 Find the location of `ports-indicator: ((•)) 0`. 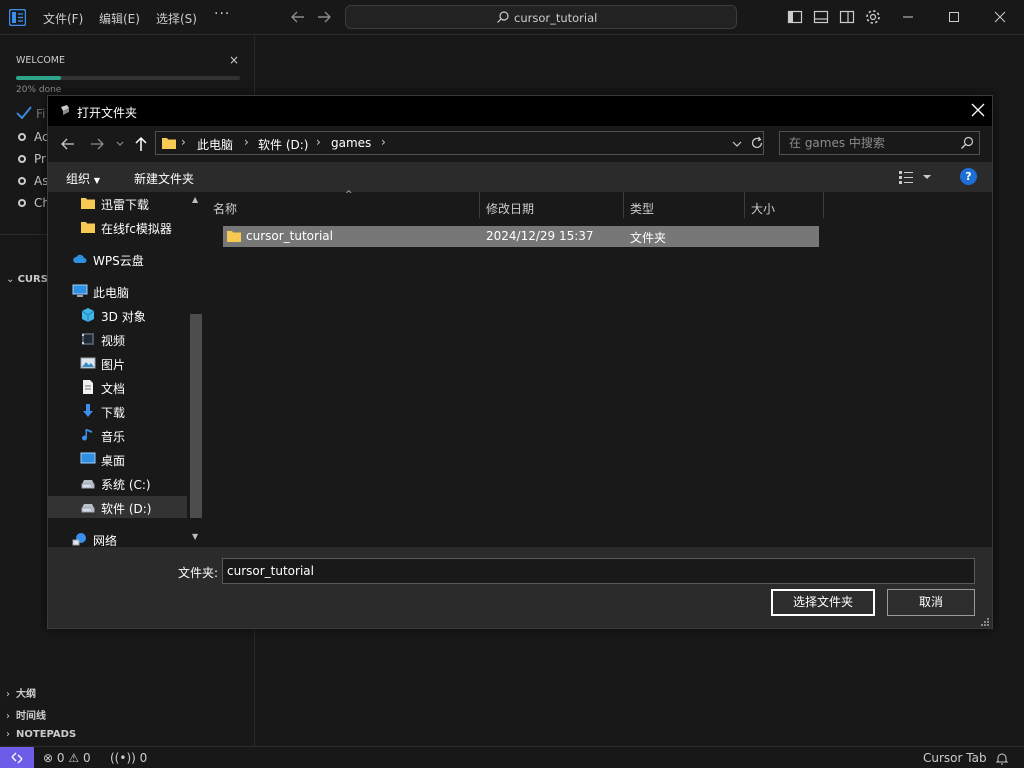

ports-indicator: ((•)) 0 is located at coordinates (128, 758).